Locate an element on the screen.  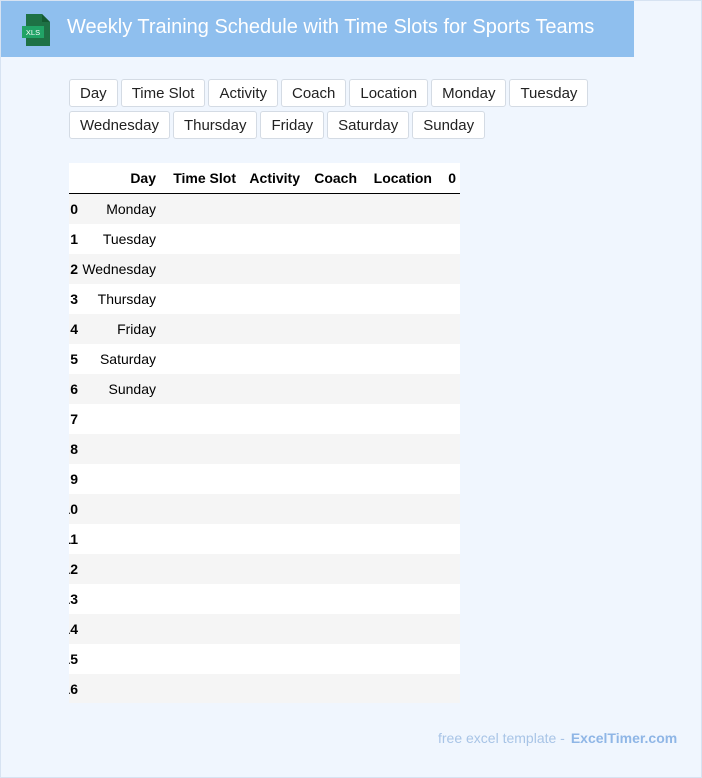
chip-day: Day is located at coordinates (93, 93).